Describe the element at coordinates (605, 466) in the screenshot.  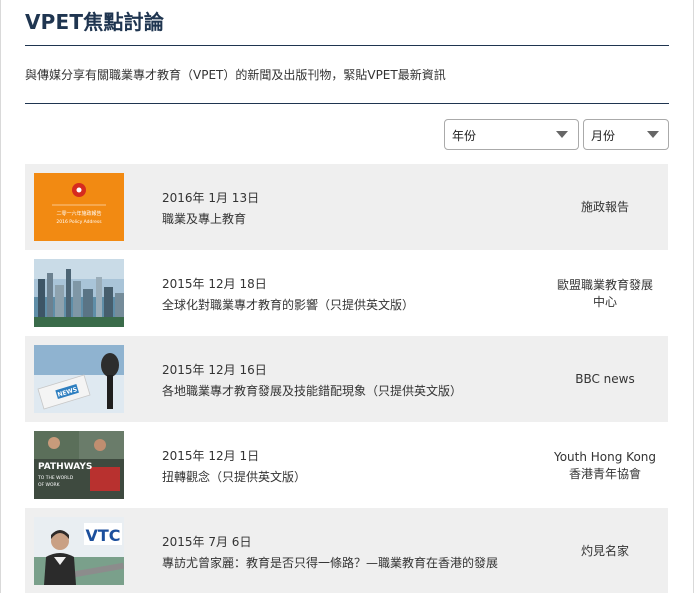
I see `article-source: Youth Hong Kong 香港青年協會` at that location.